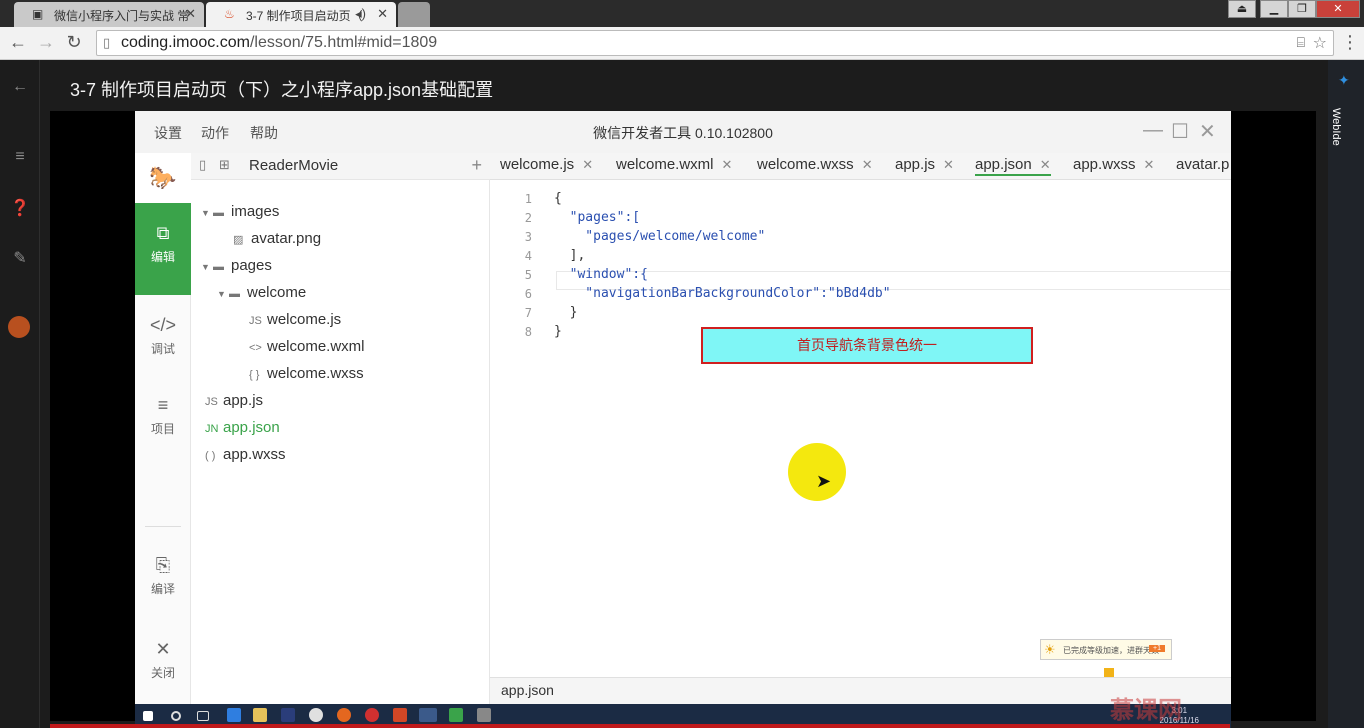  Describe the element at coordinates (1302, 9) in the screenshot. I see `restore-button: ❐` at that location.